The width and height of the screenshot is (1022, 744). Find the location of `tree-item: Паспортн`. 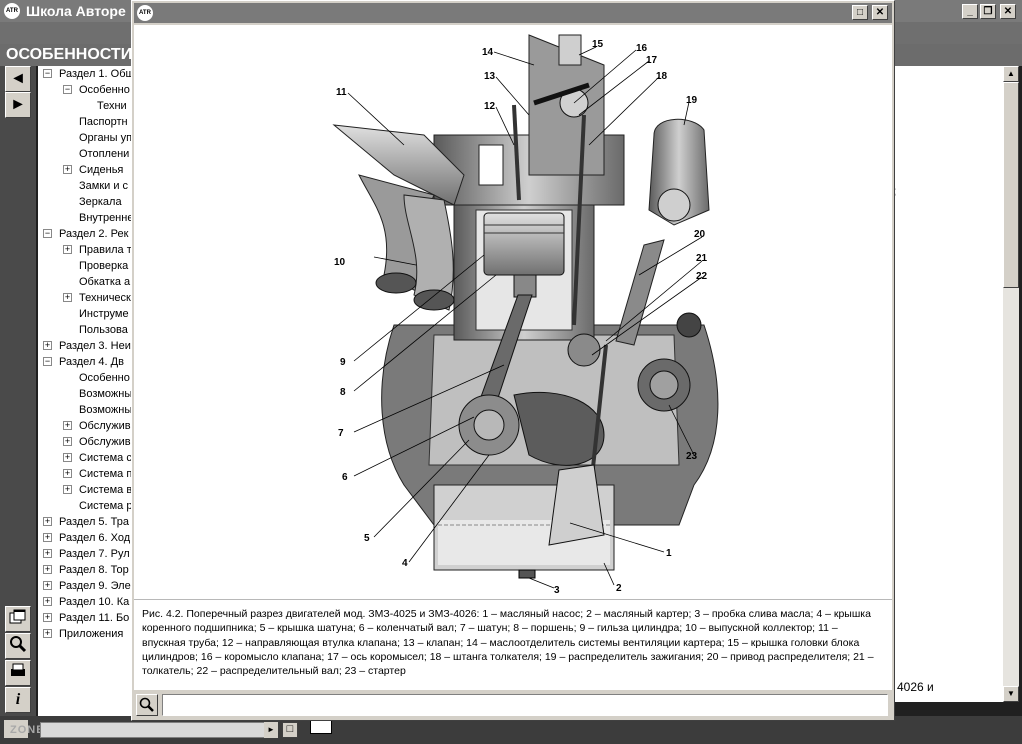

tree-item: Паспортн is located at coordinates (103, 122).